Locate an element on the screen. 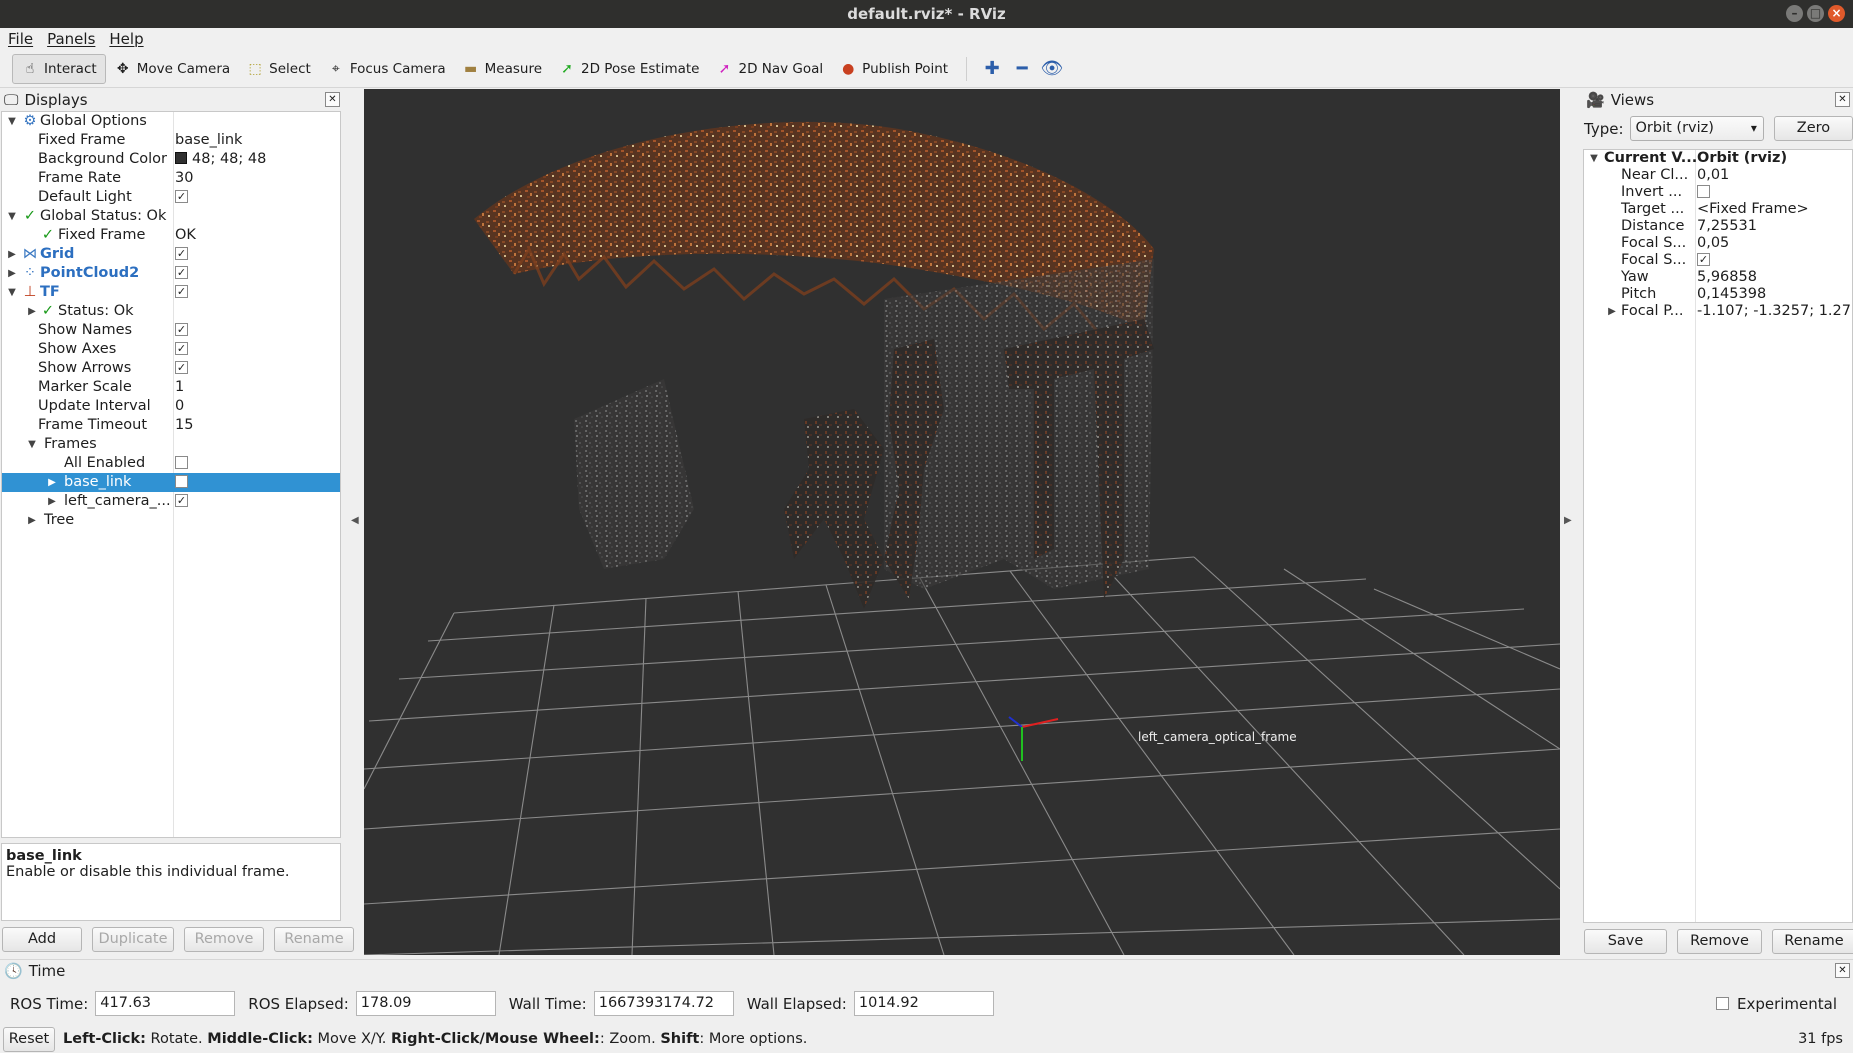 The width and height of the screenshot is (1853, 1053). tree-row-frame-timeout: Frame Timeout 15 is located at coordinates (171, 425).